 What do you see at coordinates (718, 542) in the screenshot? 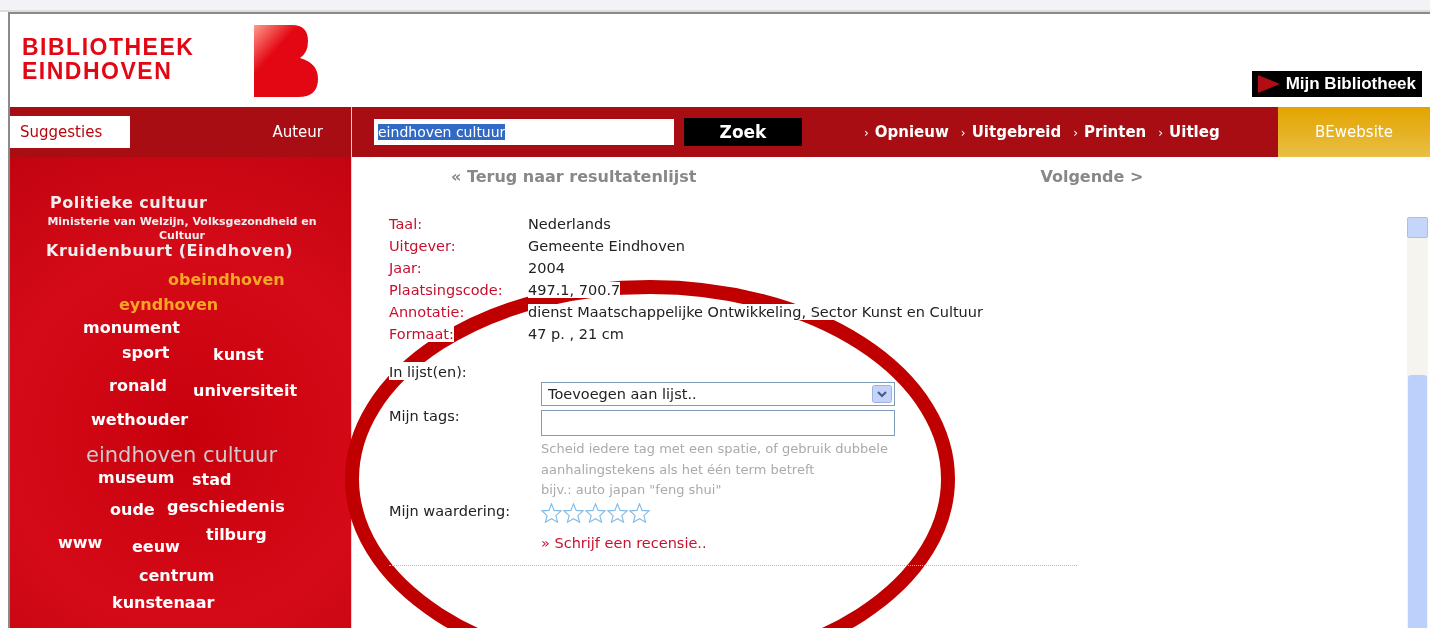
I see `review-link: » Schrijf een recensie..` at bounding box center [718, 542].